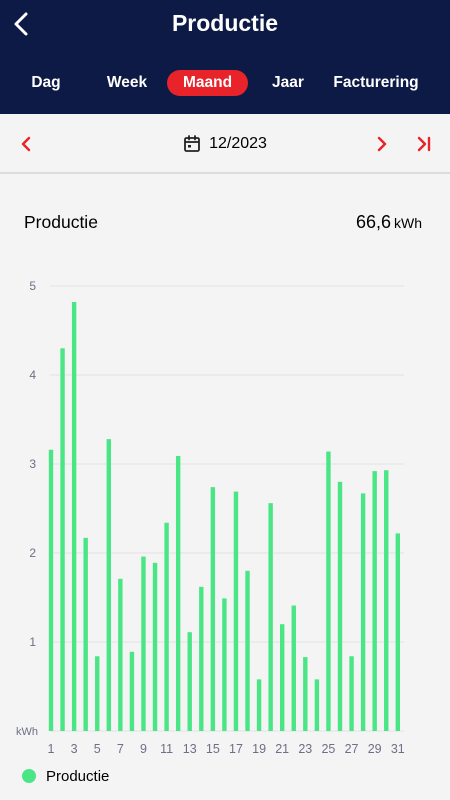  Describe the element at coordinates (352, 749) in the screenshot. I see `x-tick-label: 27` at that location.